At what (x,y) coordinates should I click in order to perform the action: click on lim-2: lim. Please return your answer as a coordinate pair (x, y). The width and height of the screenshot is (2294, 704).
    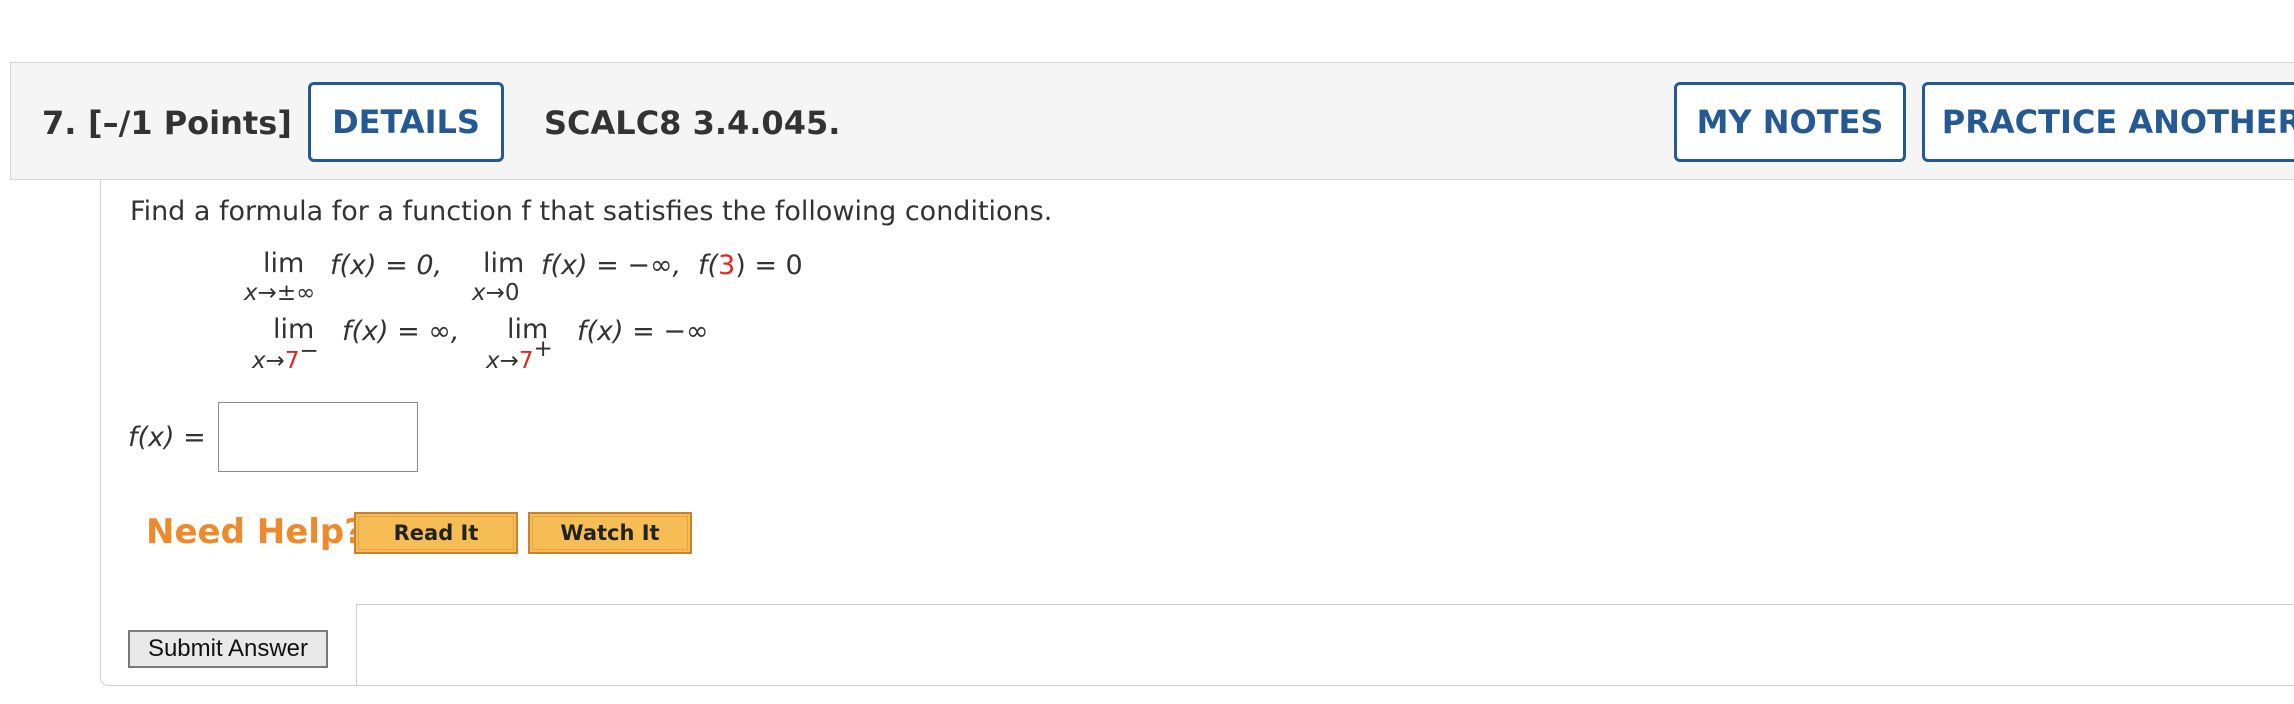
    Looking at the image, I should click on (504, 263).